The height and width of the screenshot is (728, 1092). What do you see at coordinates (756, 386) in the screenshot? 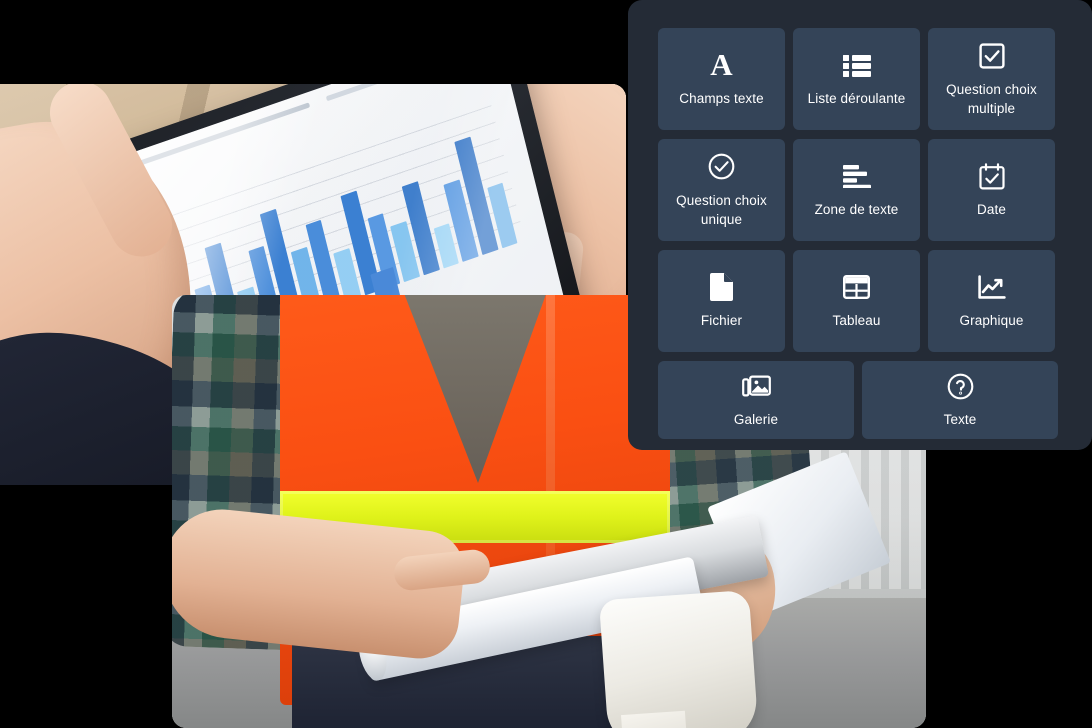
I see `images-gallery-icon` at bounding box center [756, 386].